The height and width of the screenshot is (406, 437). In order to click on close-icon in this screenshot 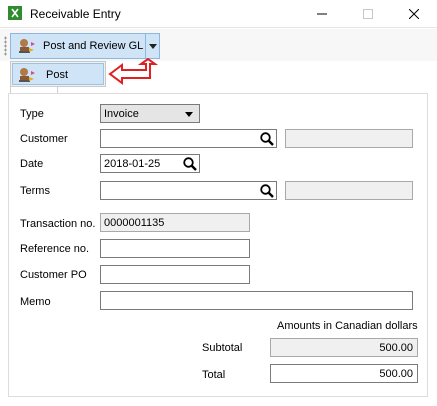, I will do `click(414, 14)`.